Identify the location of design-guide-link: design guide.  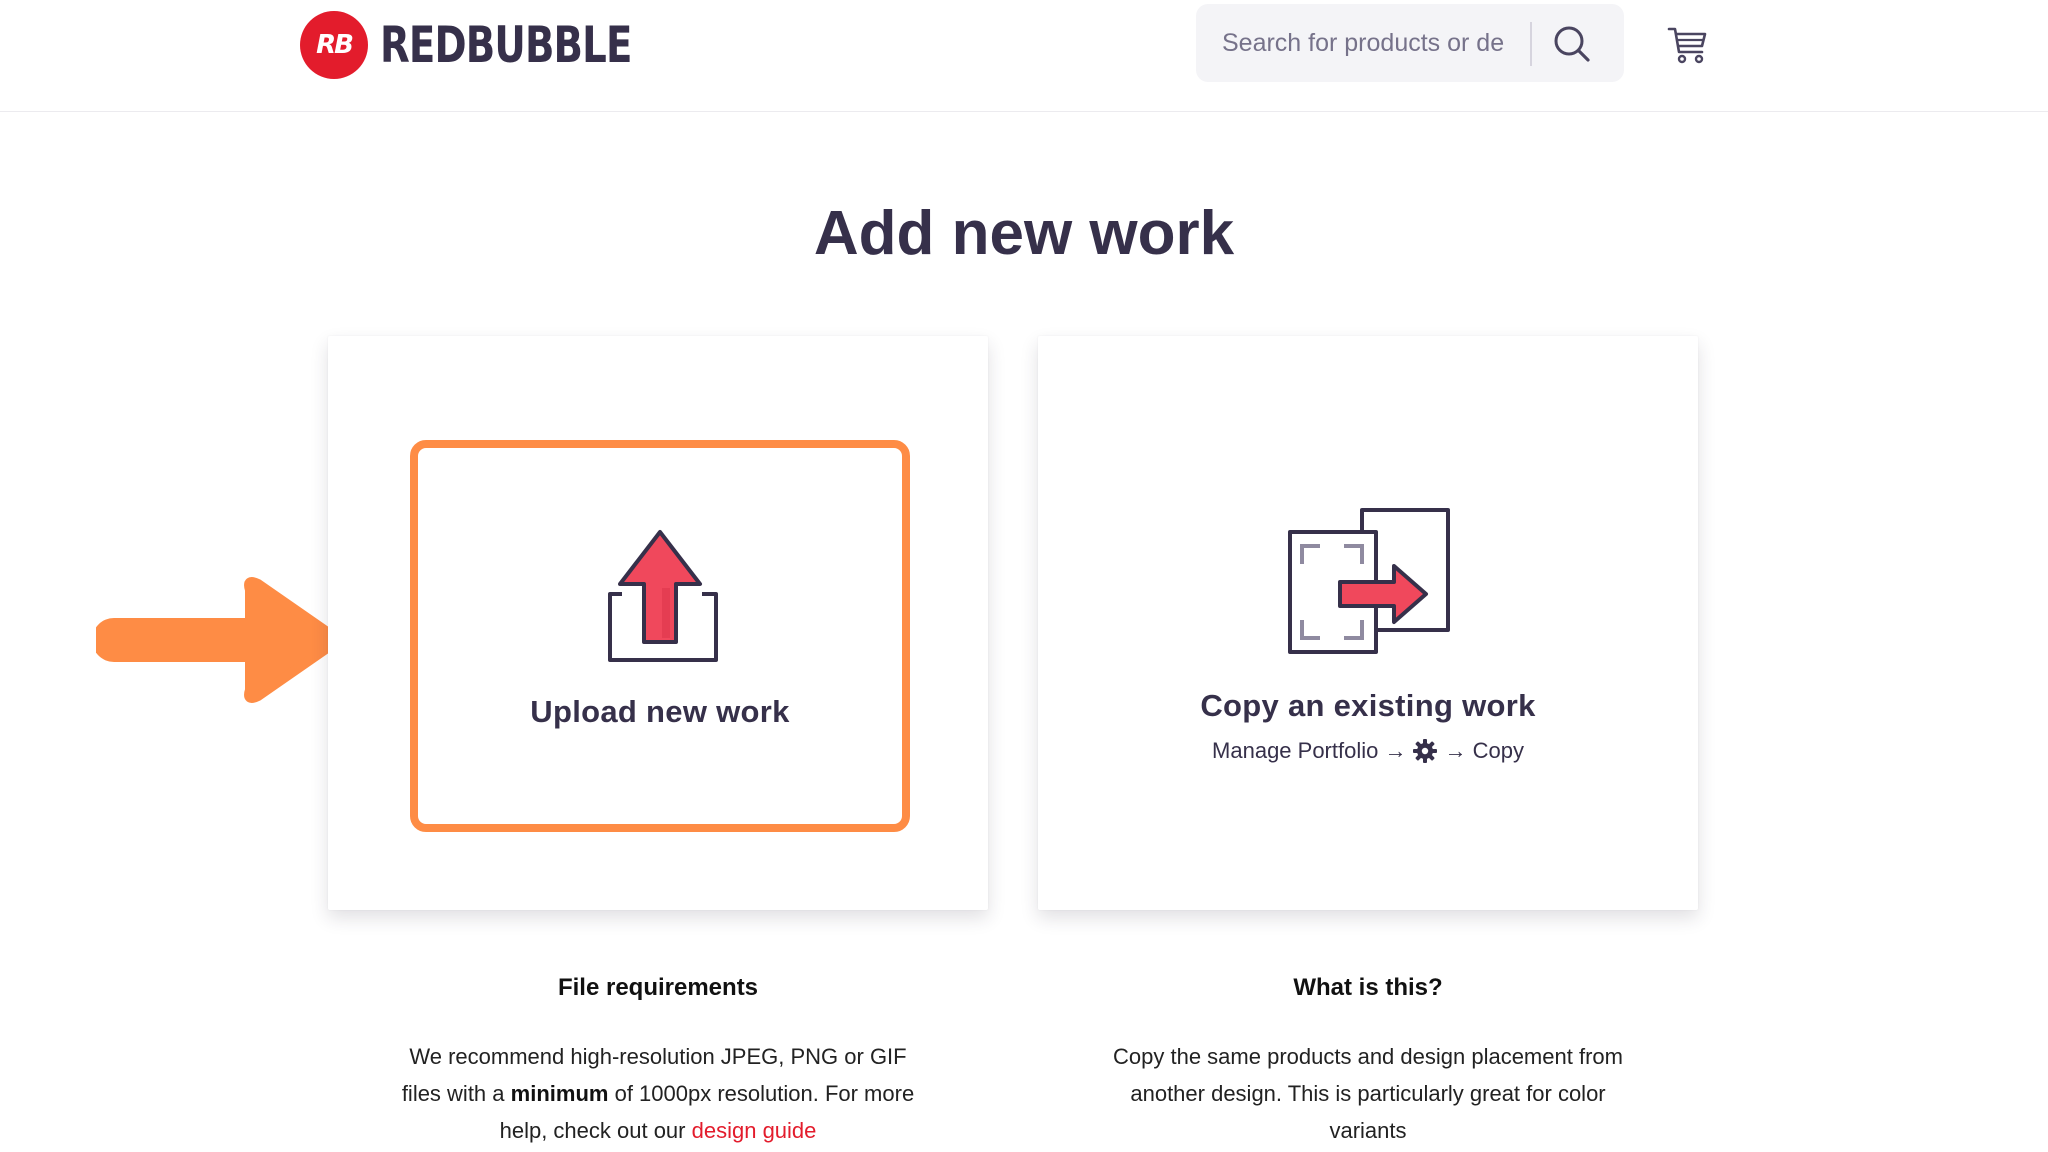
(754, 1130).